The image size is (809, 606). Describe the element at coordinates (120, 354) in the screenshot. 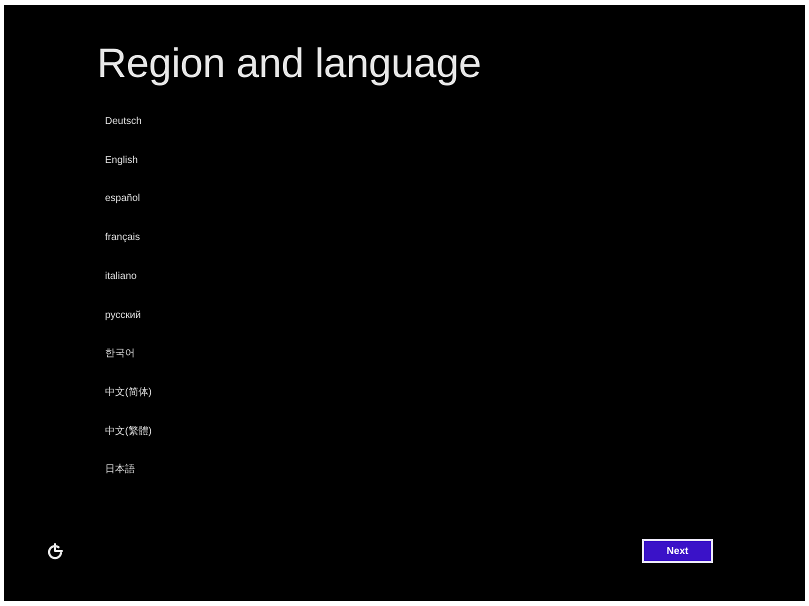

I see `language-option: 한국어` at that location.